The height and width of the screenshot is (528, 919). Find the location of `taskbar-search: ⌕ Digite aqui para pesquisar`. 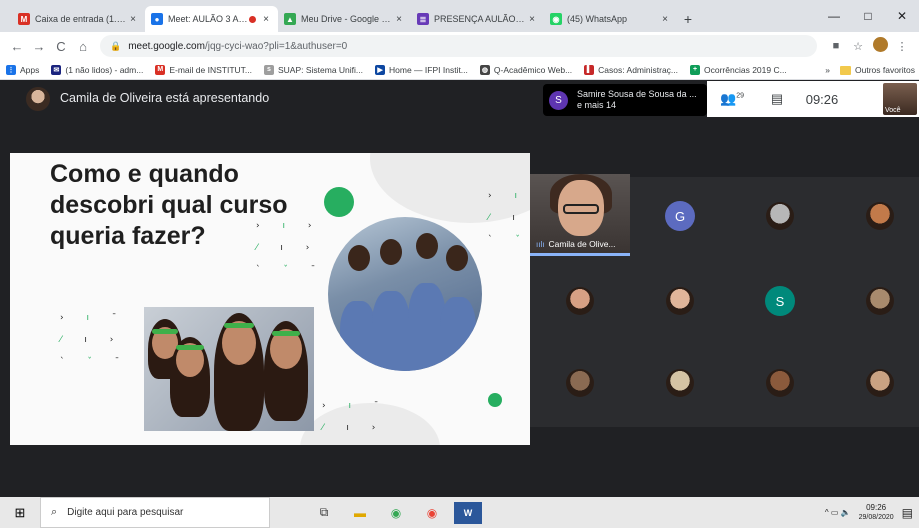

taskbar-search: ⌕ Digite aqui para pesquisar is located at coordinates (155, 512).